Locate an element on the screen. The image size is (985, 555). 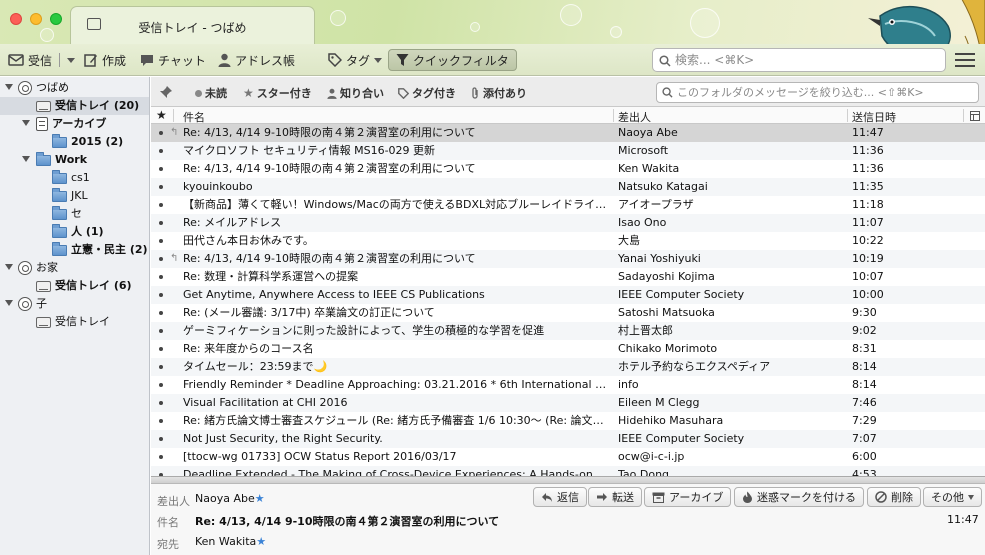
folder-hito: 人 (1) is located at coordinates (78, 232).